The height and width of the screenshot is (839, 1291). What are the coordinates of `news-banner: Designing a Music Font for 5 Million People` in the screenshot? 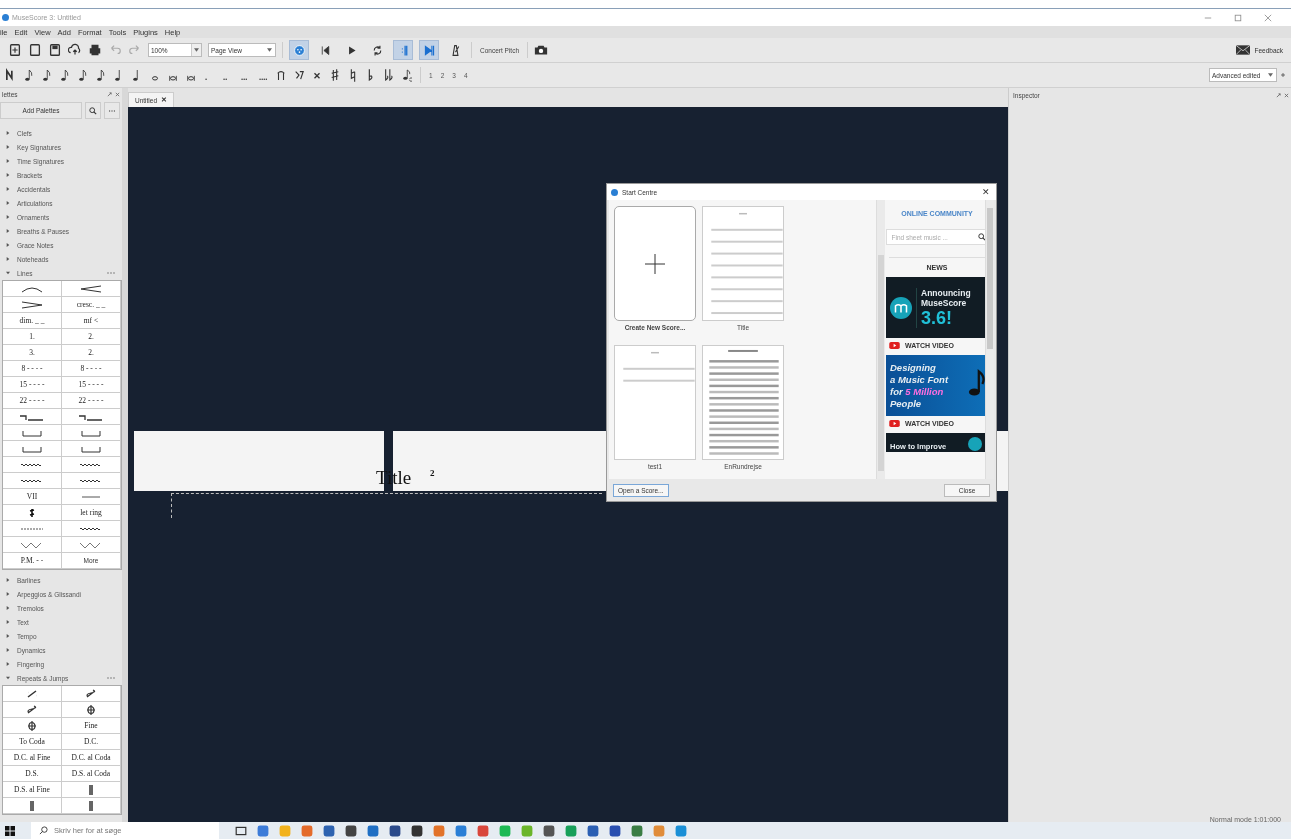 It's located at (935, 385).